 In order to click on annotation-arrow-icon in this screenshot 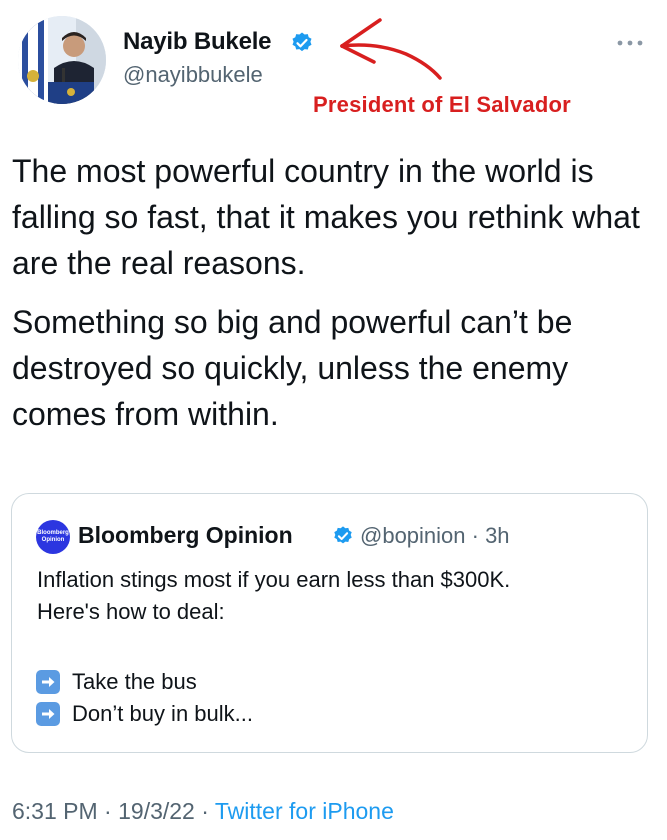, I will do `click(391, 49)`.